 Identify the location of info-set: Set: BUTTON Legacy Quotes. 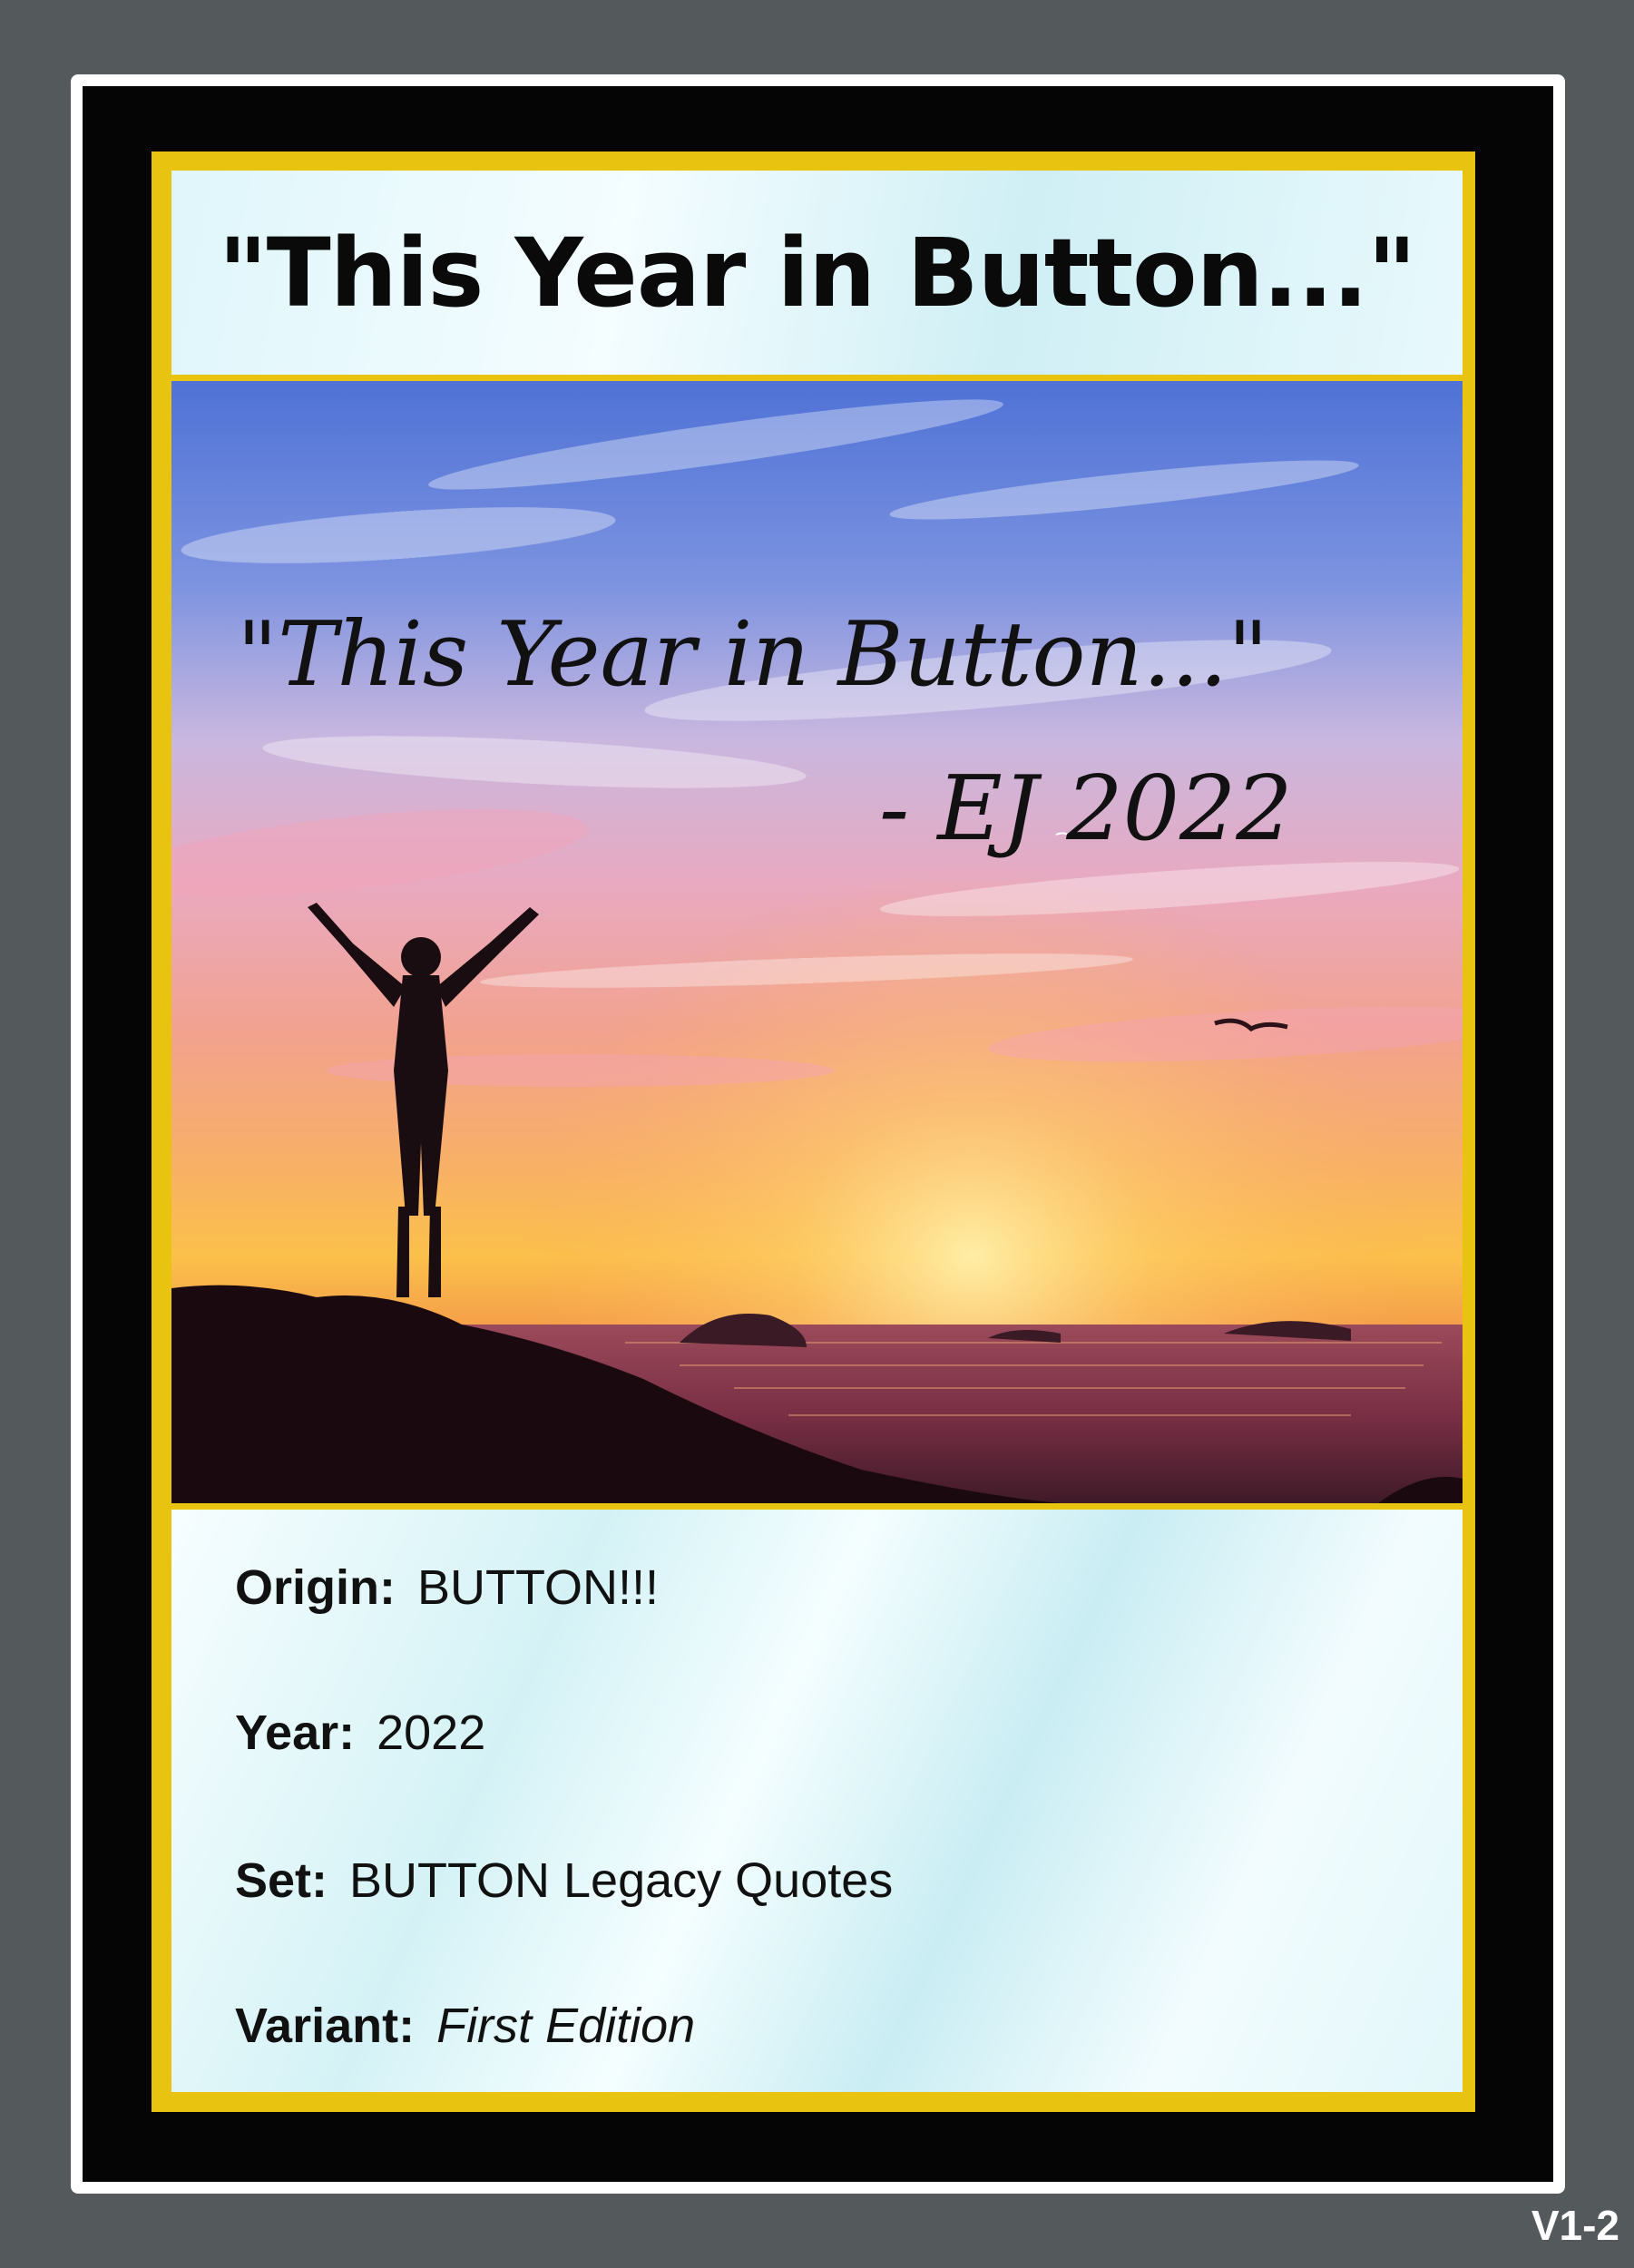
(564, 1881).